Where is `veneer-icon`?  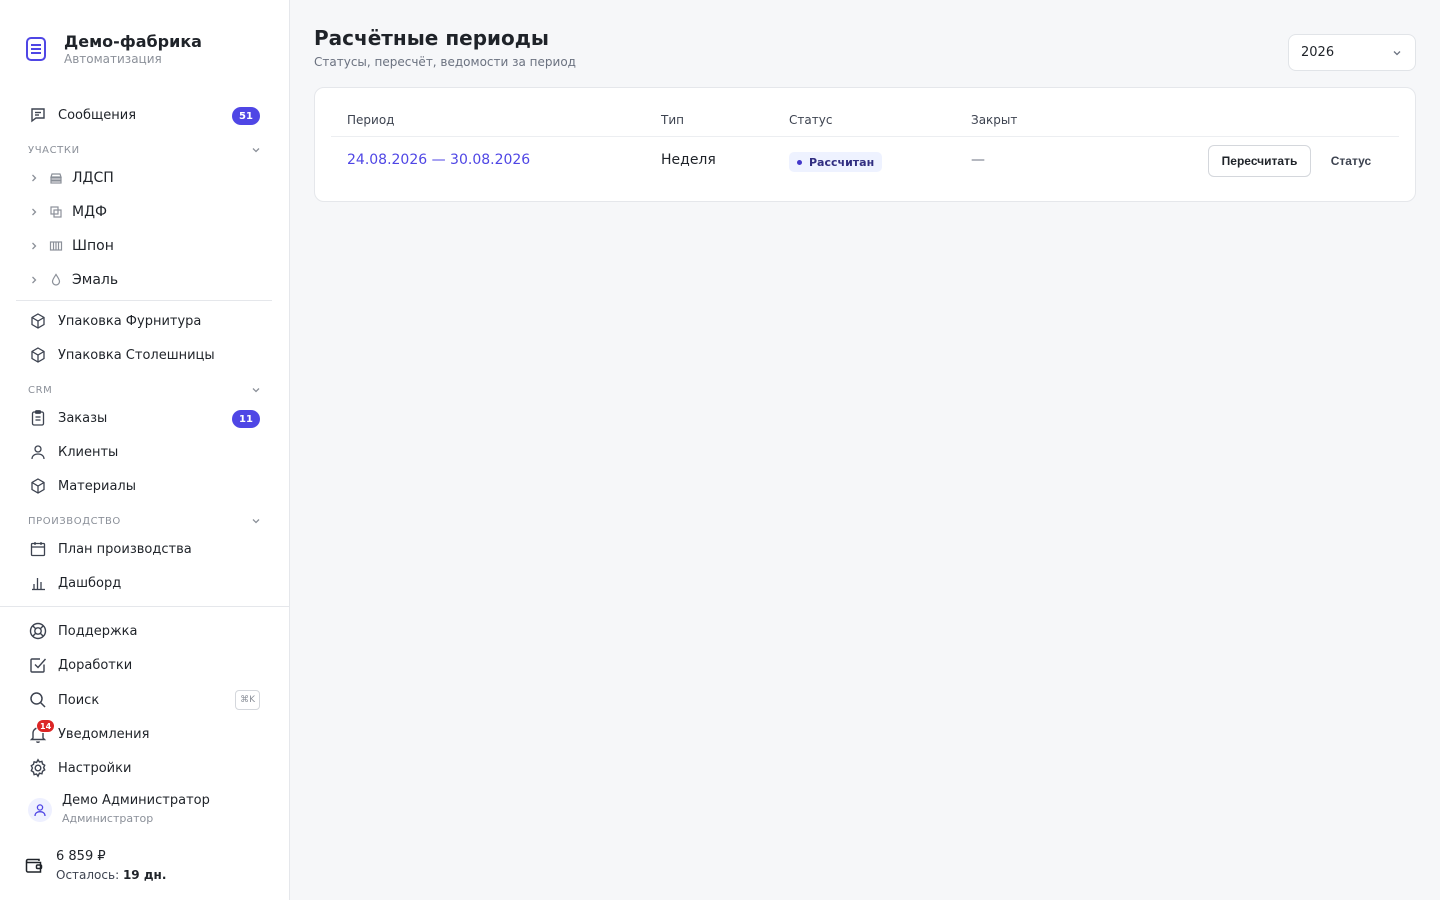
veneer-icon is located at coordinates (56, 246).